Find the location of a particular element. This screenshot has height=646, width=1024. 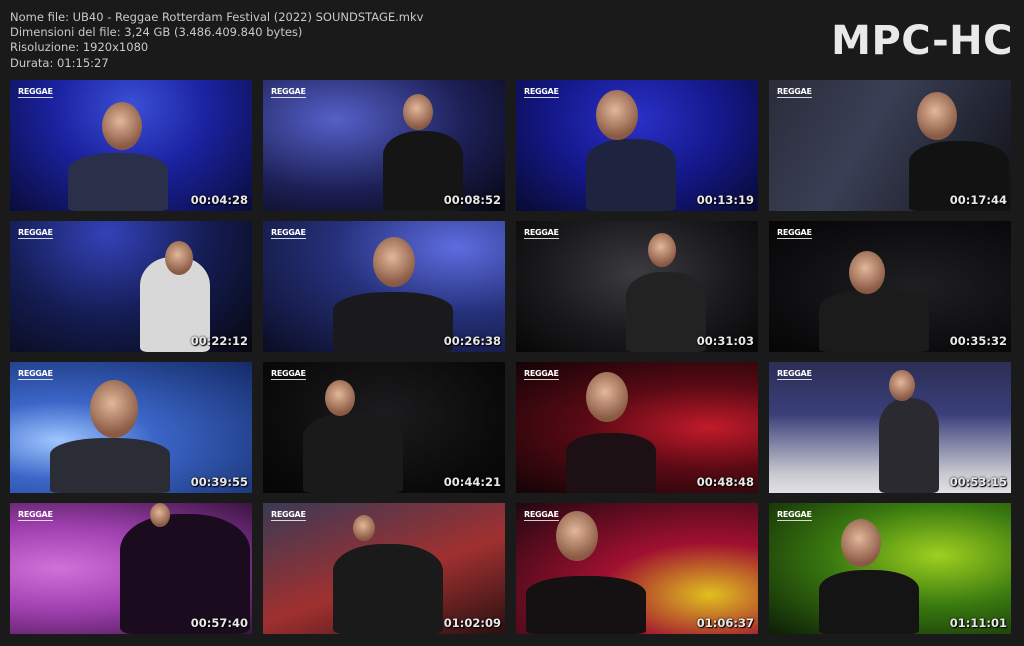

thumbnail: REGGAE 01:02:09 is located at coordinates (384, 568).